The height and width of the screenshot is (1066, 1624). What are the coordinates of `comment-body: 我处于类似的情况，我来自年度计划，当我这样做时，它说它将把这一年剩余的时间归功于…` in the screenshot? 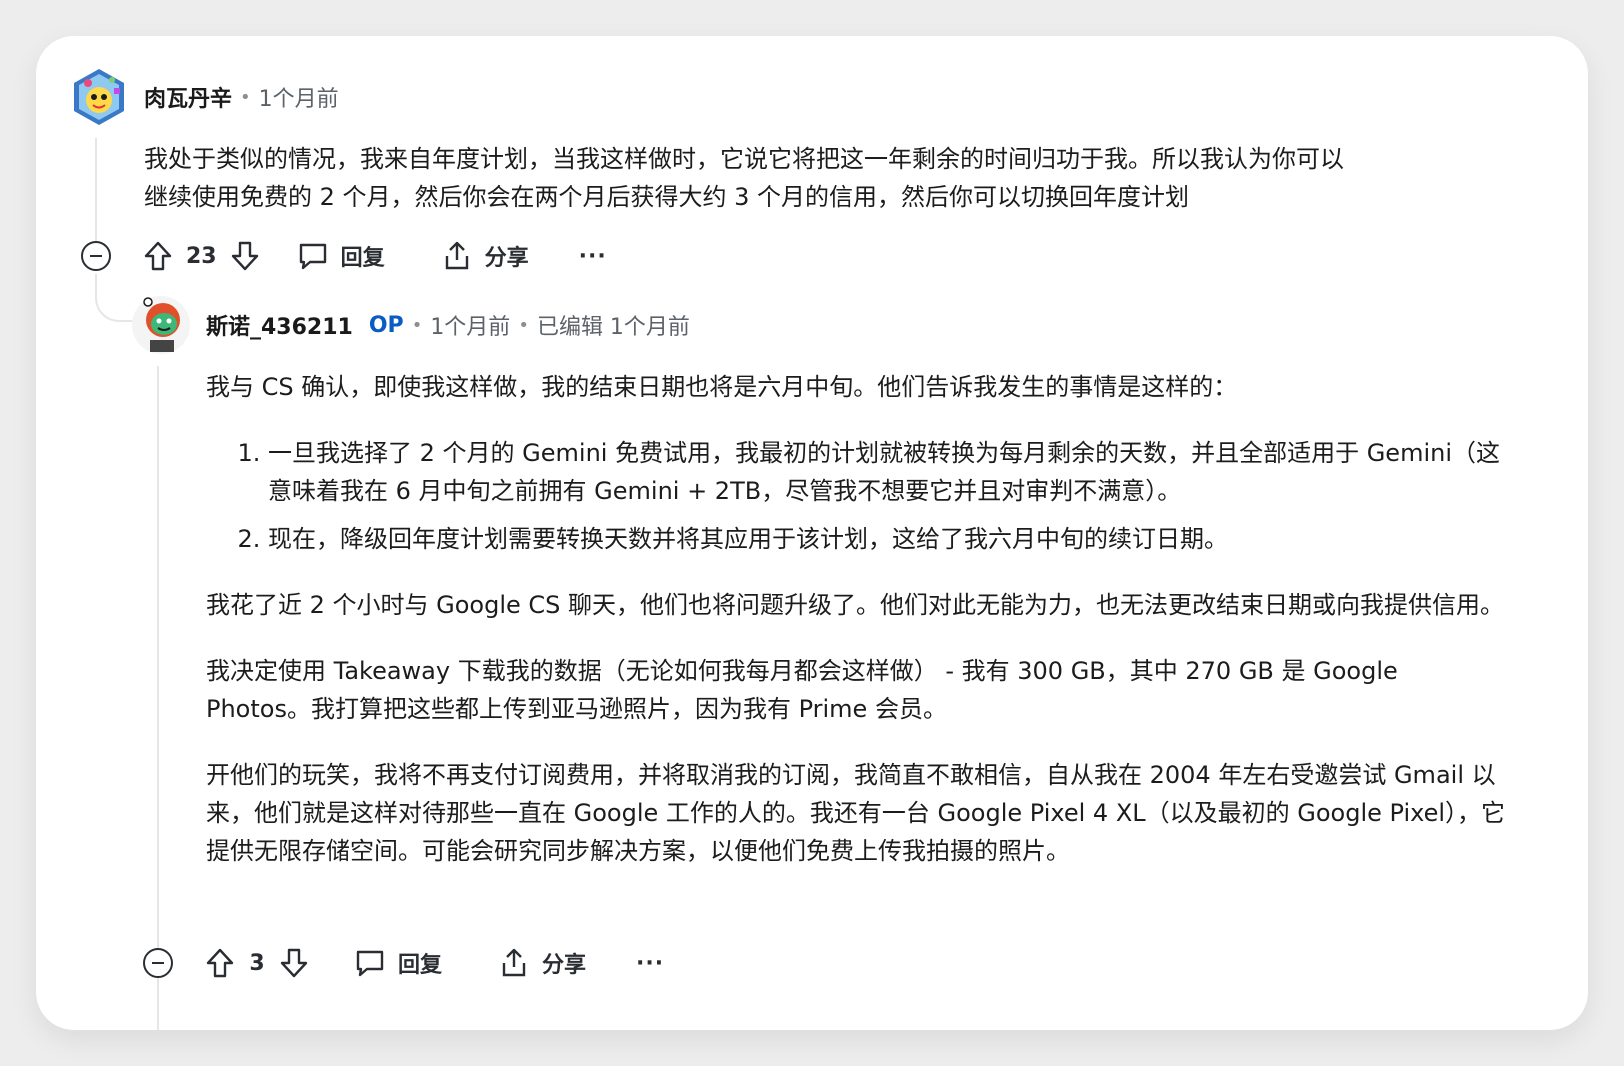 It's located at (854, 178).